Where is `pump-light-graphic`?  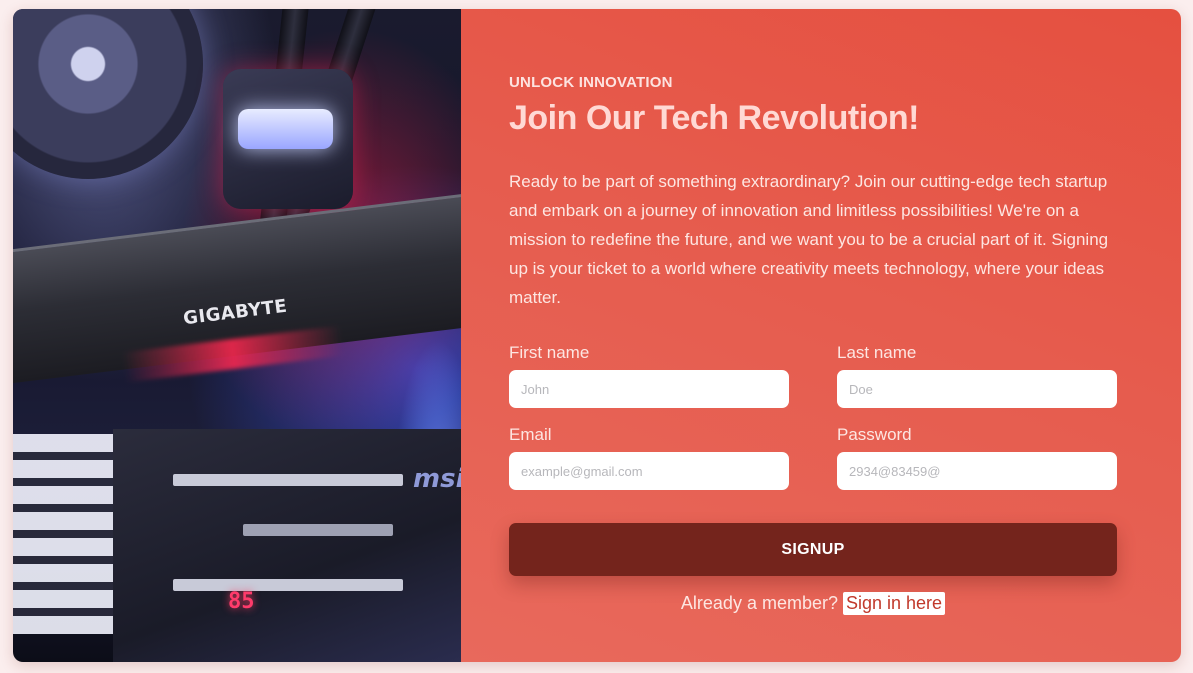 pump-light-graphic is located at coordinates (285, 129).